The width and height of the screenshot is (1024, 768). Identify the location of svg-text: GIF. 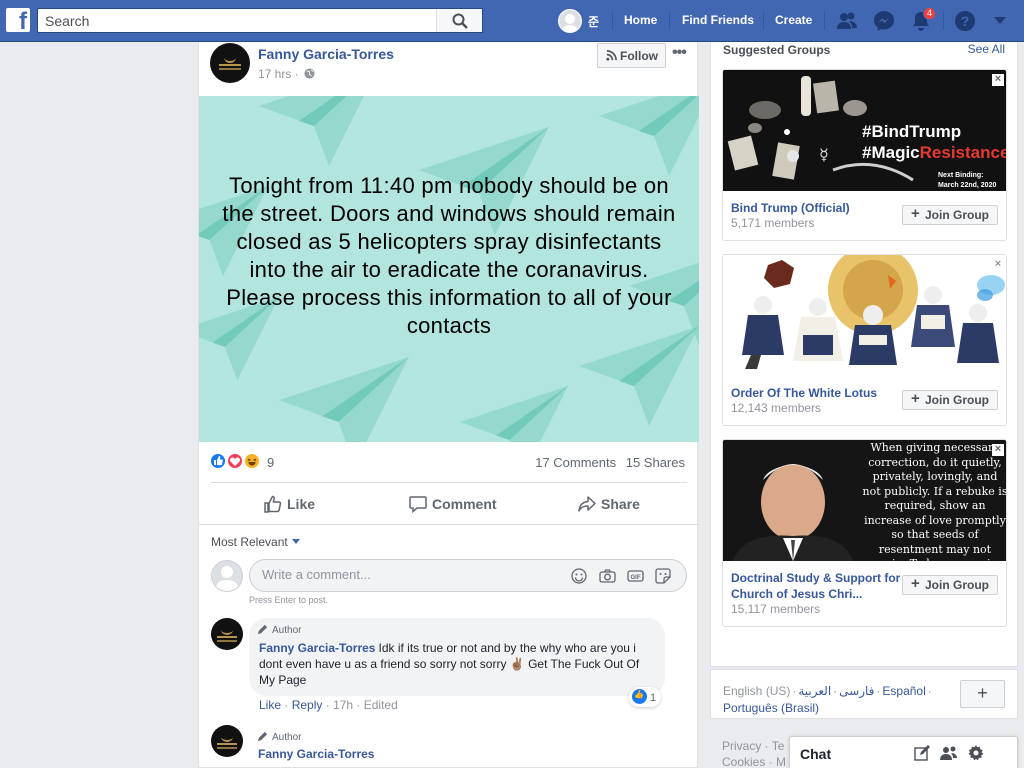
(636, 578).